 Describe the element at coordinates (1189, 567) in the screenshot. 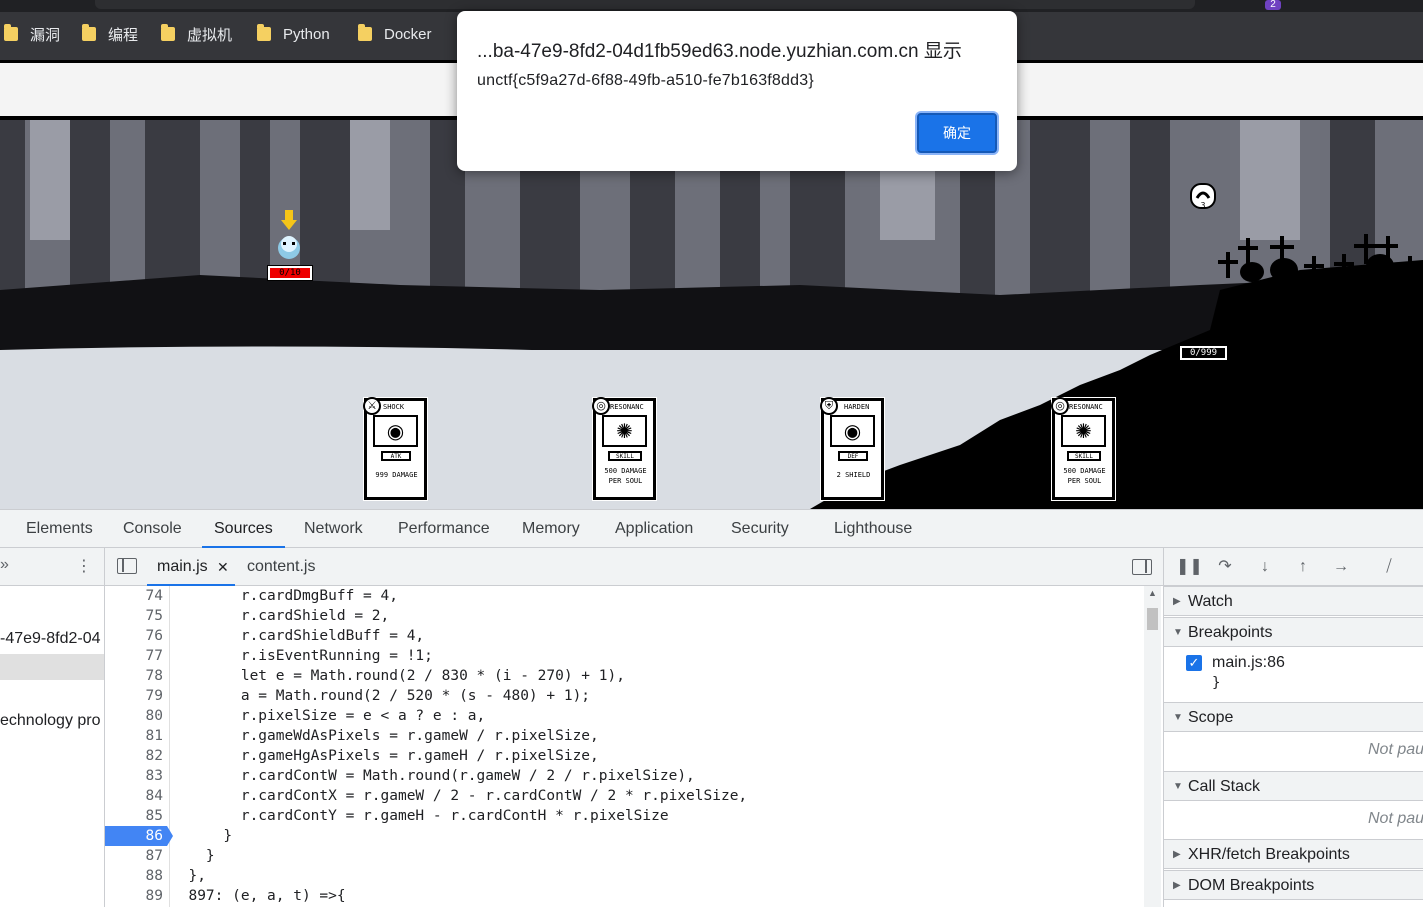

I see `pause-icon: ❚❚` at that location.